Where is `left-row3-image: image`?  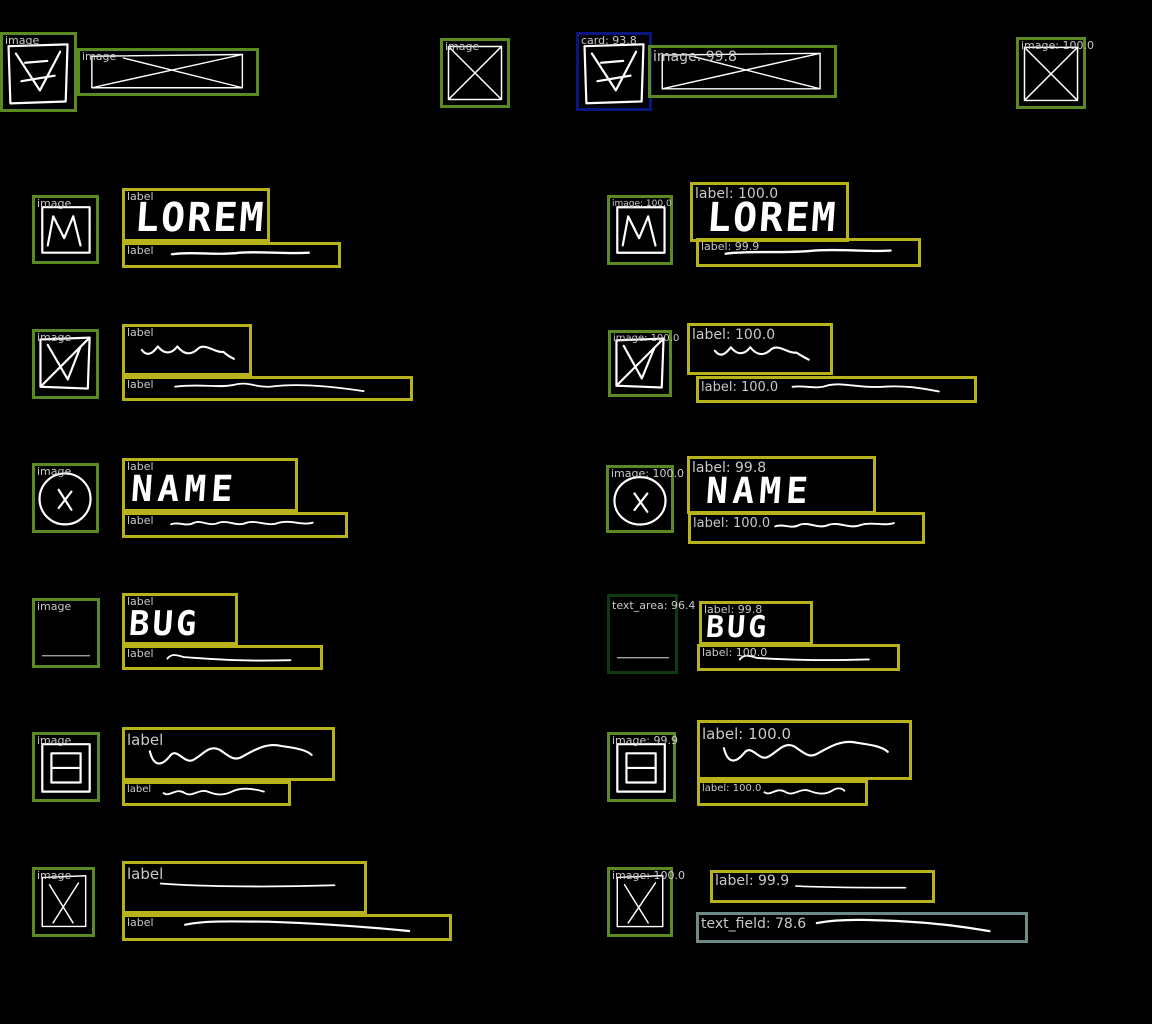
left-row3-image: image is located at coordinates (65, 498).